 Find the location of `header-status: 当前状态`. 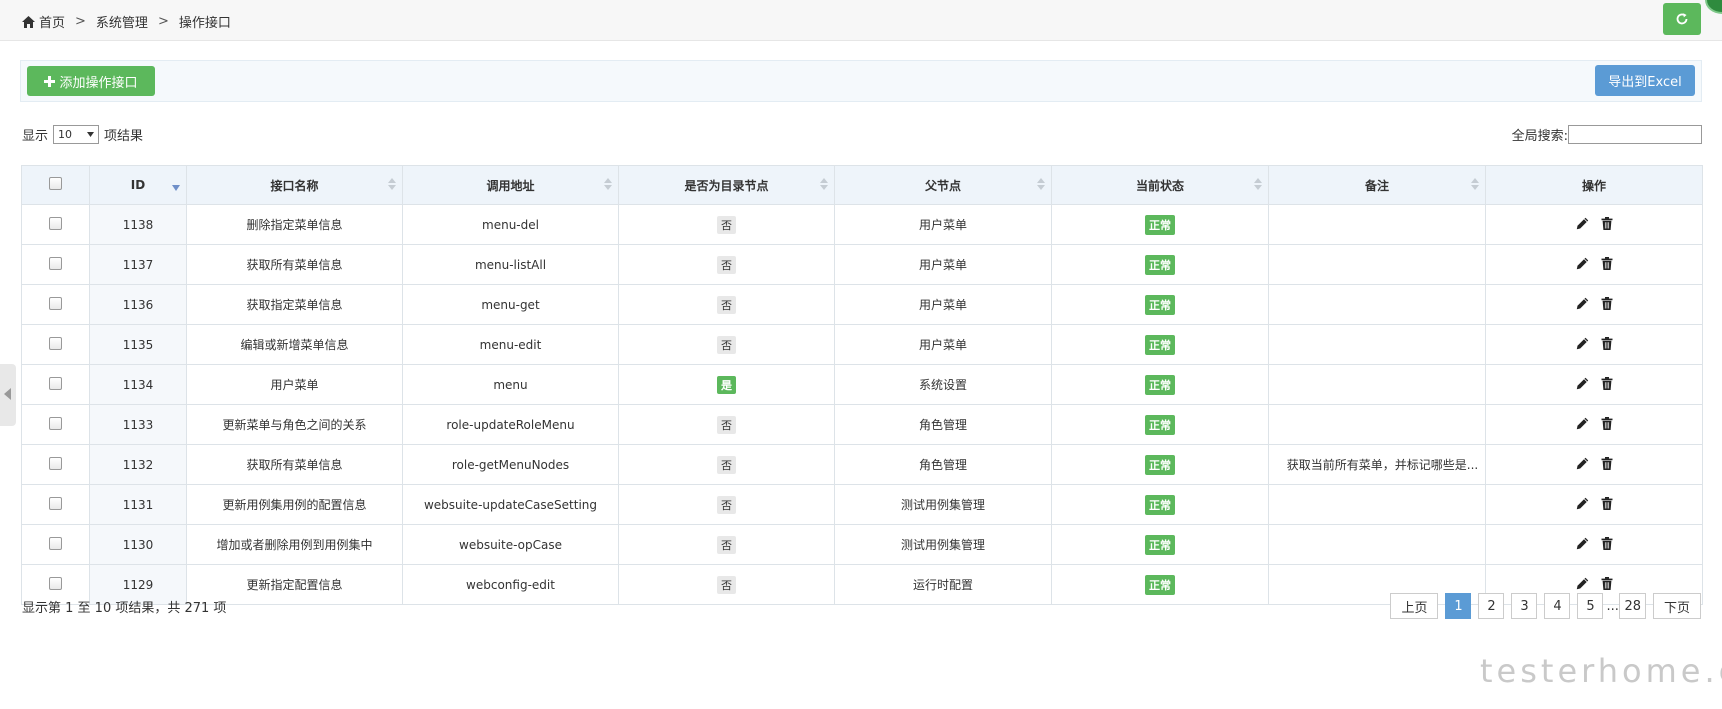

header-status: 当前状态 is located at coordinates (1160, 185).